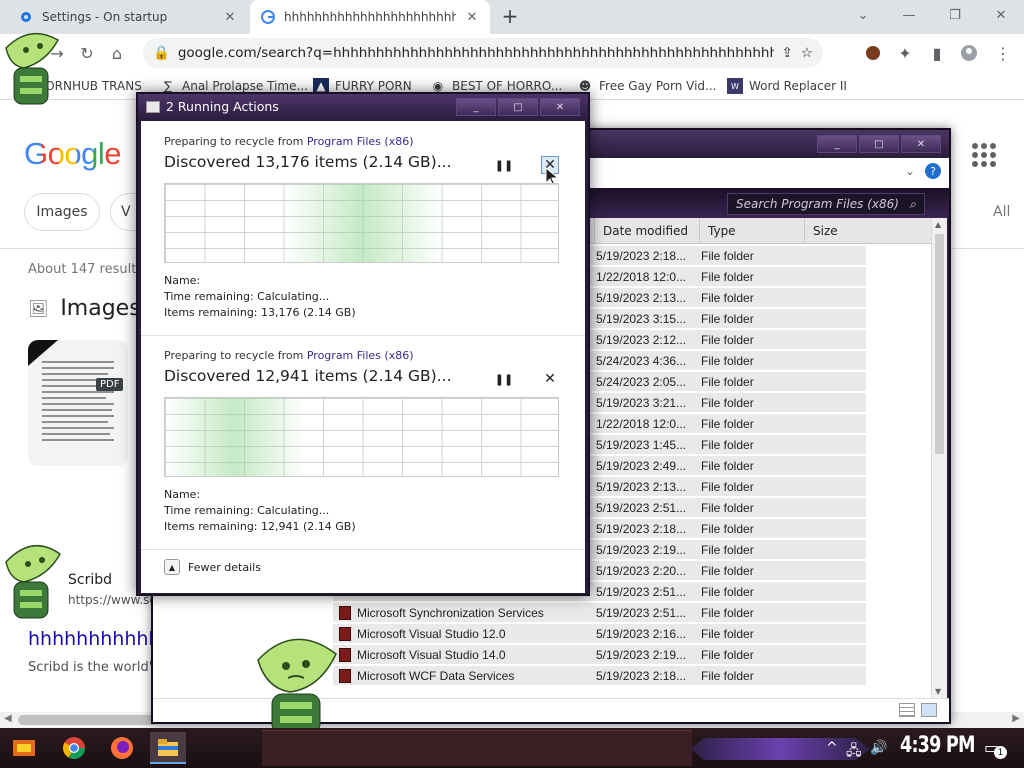  Describe the element at coordinates (510, 17) in the screenshot. I see `new-tab-button: +` at that location.